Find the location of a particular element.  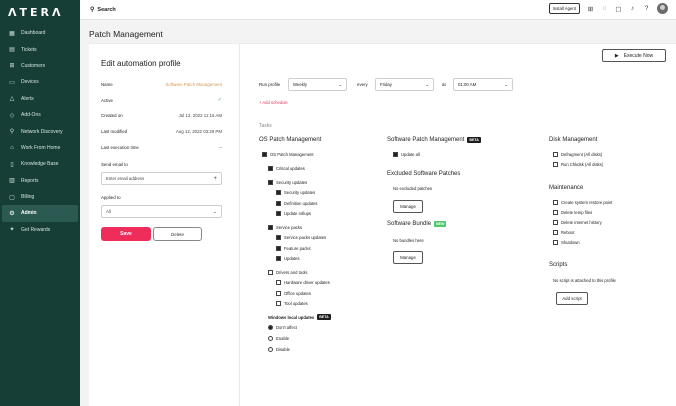

email-field: Enter email address + is located at coordinates (161, 178).